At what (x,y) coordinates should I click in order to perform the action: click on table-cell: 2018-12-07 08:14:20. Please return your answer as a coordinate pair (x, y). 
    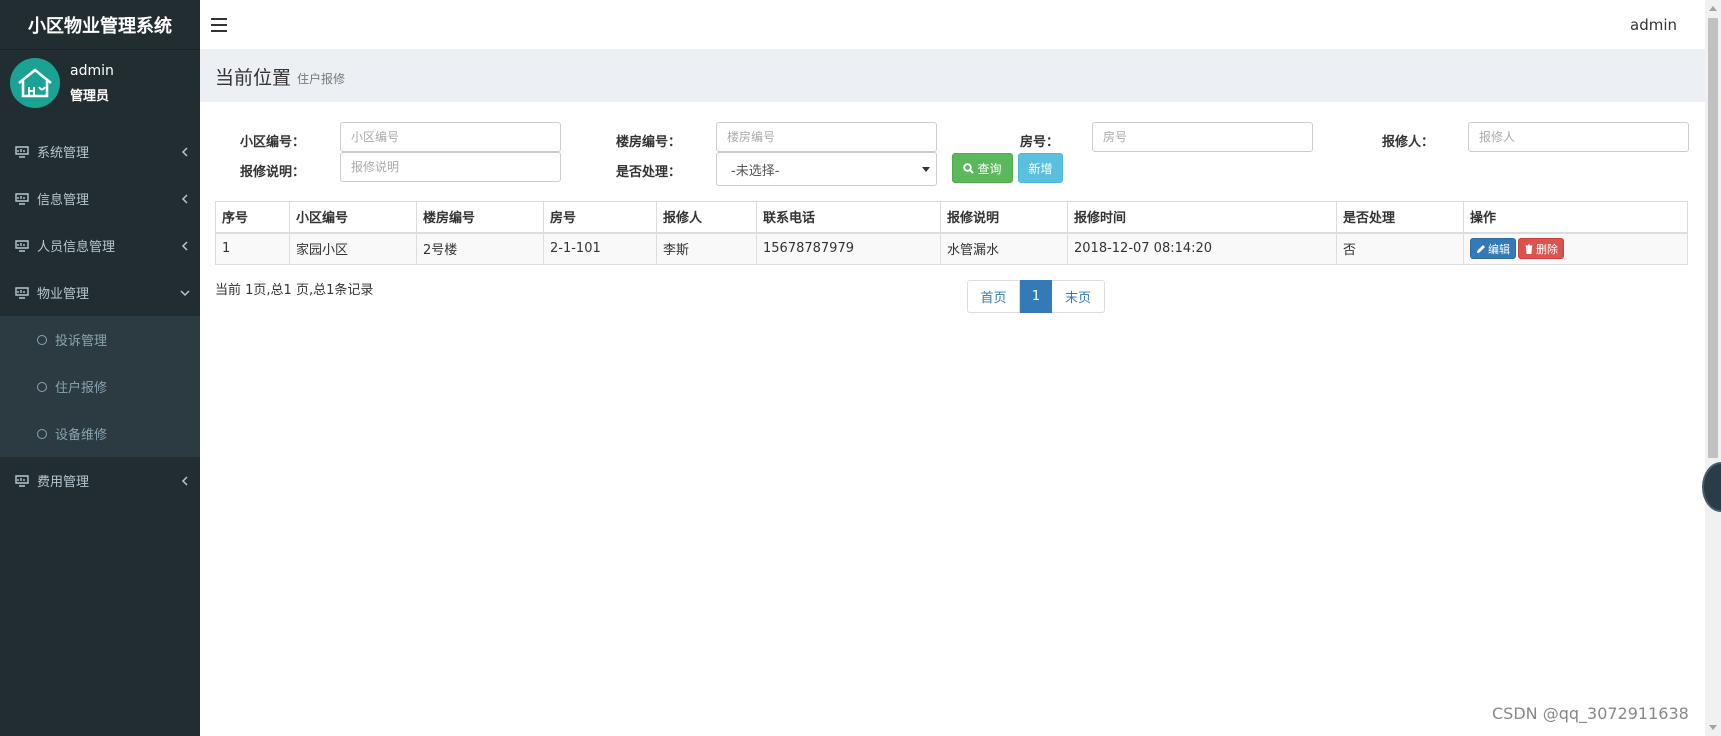
    Looking at the image, I should click on (1202, 248).